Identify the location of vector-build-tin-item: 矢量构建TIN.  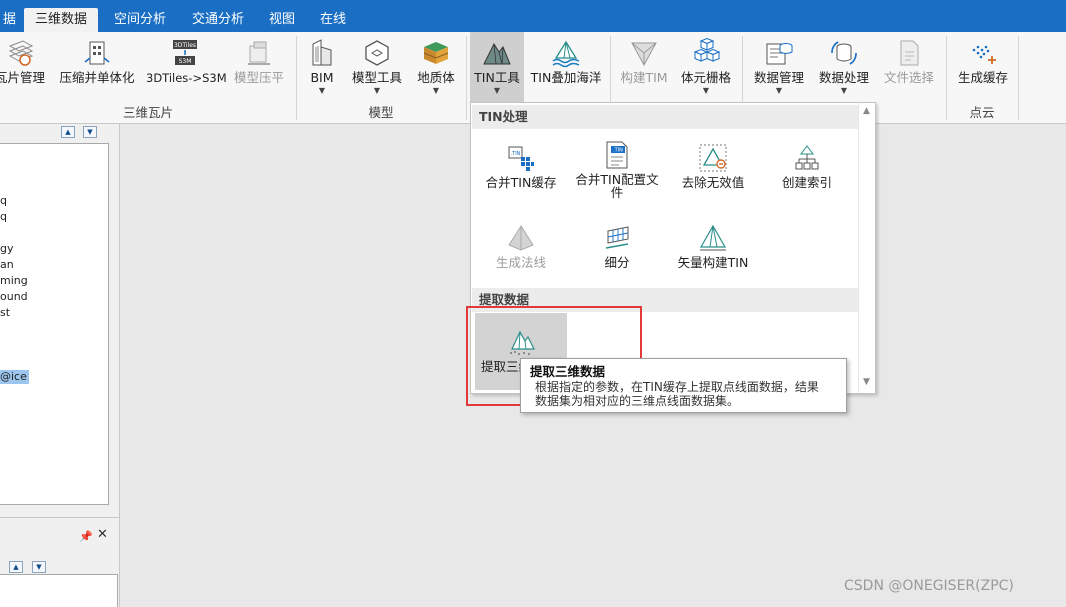
(713, 251).